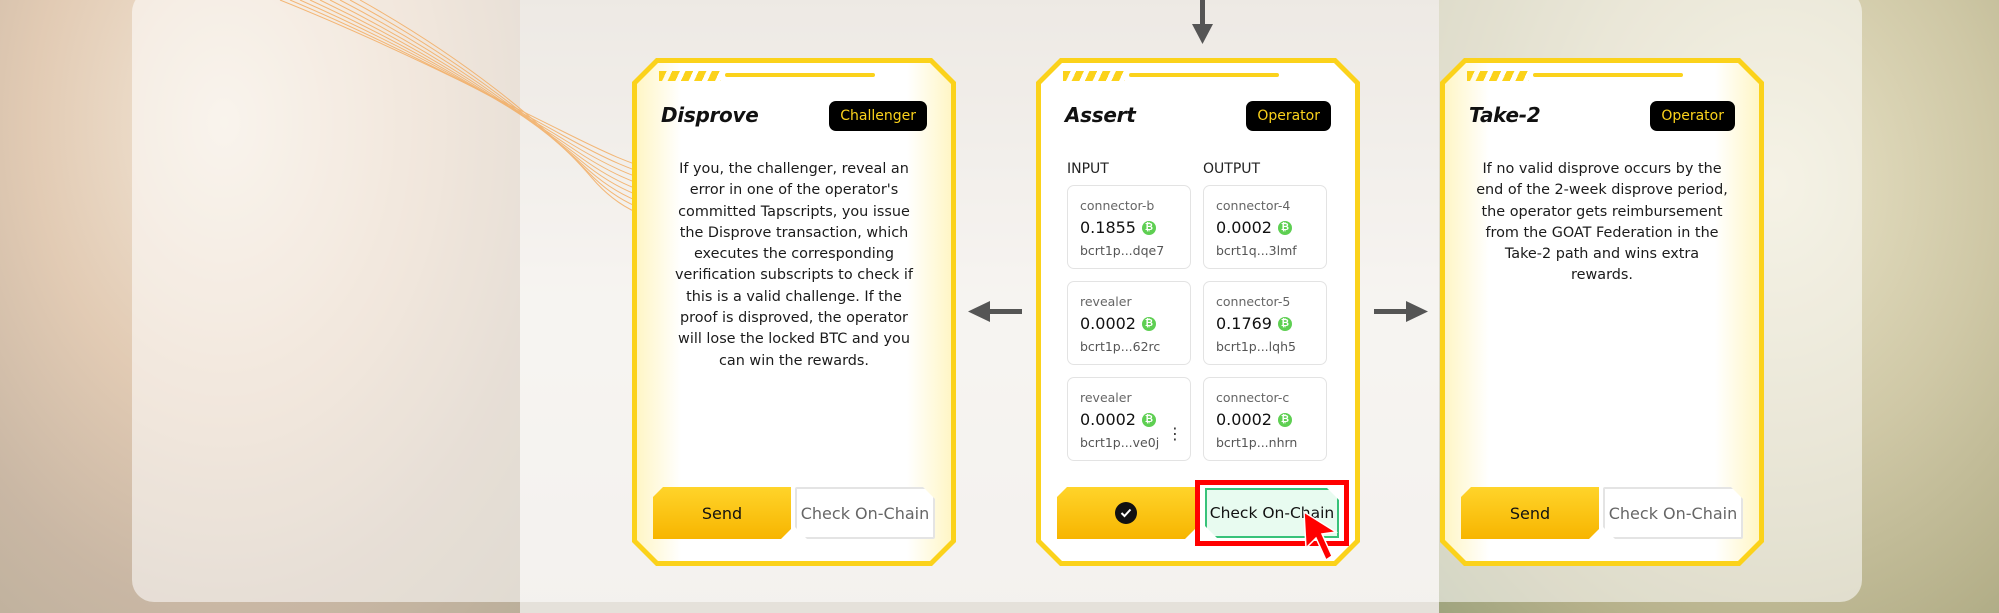 The width and height of the screenshot is (1999, 613). I want to click on input-item: connector-b 0.1855 ₿ bcrt1p...dqe7, so click(1129, 227).